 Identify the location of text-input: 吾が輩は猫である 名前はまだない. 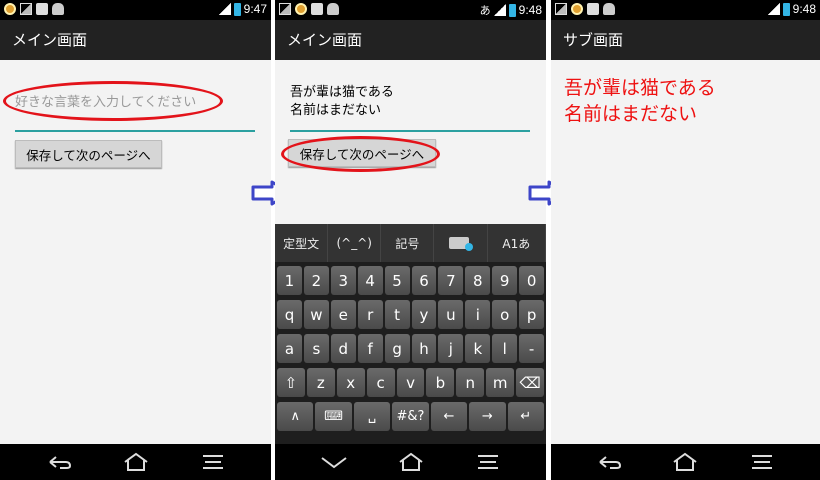
(410, 108).